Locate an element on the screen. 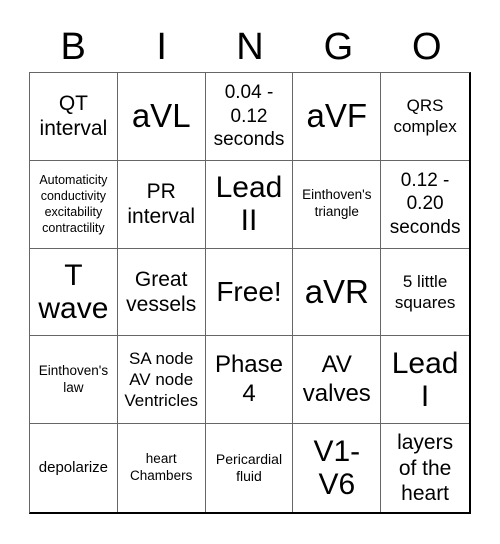 This screenshot has height=544, width=500. bingo-cell: 0.04 - 0.12 seconds is located at coordinates (249, 117).